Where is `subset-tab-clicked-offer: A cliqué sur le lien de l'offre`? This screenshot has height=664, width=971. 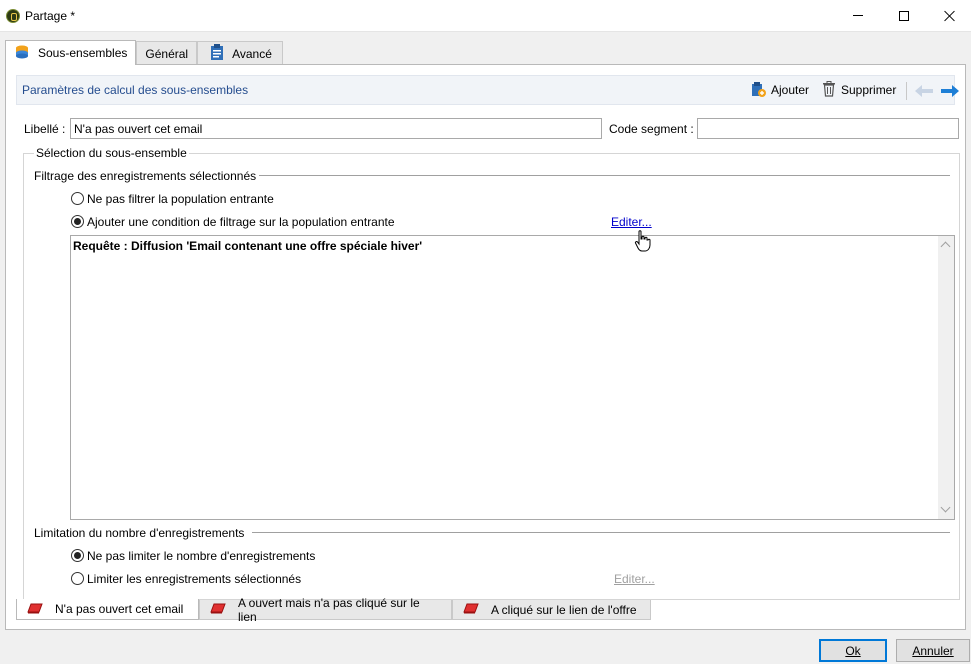
subset-tab-clicked-offer: A cliqué sur le lien de l'offre is located at coordinates (551, 610).